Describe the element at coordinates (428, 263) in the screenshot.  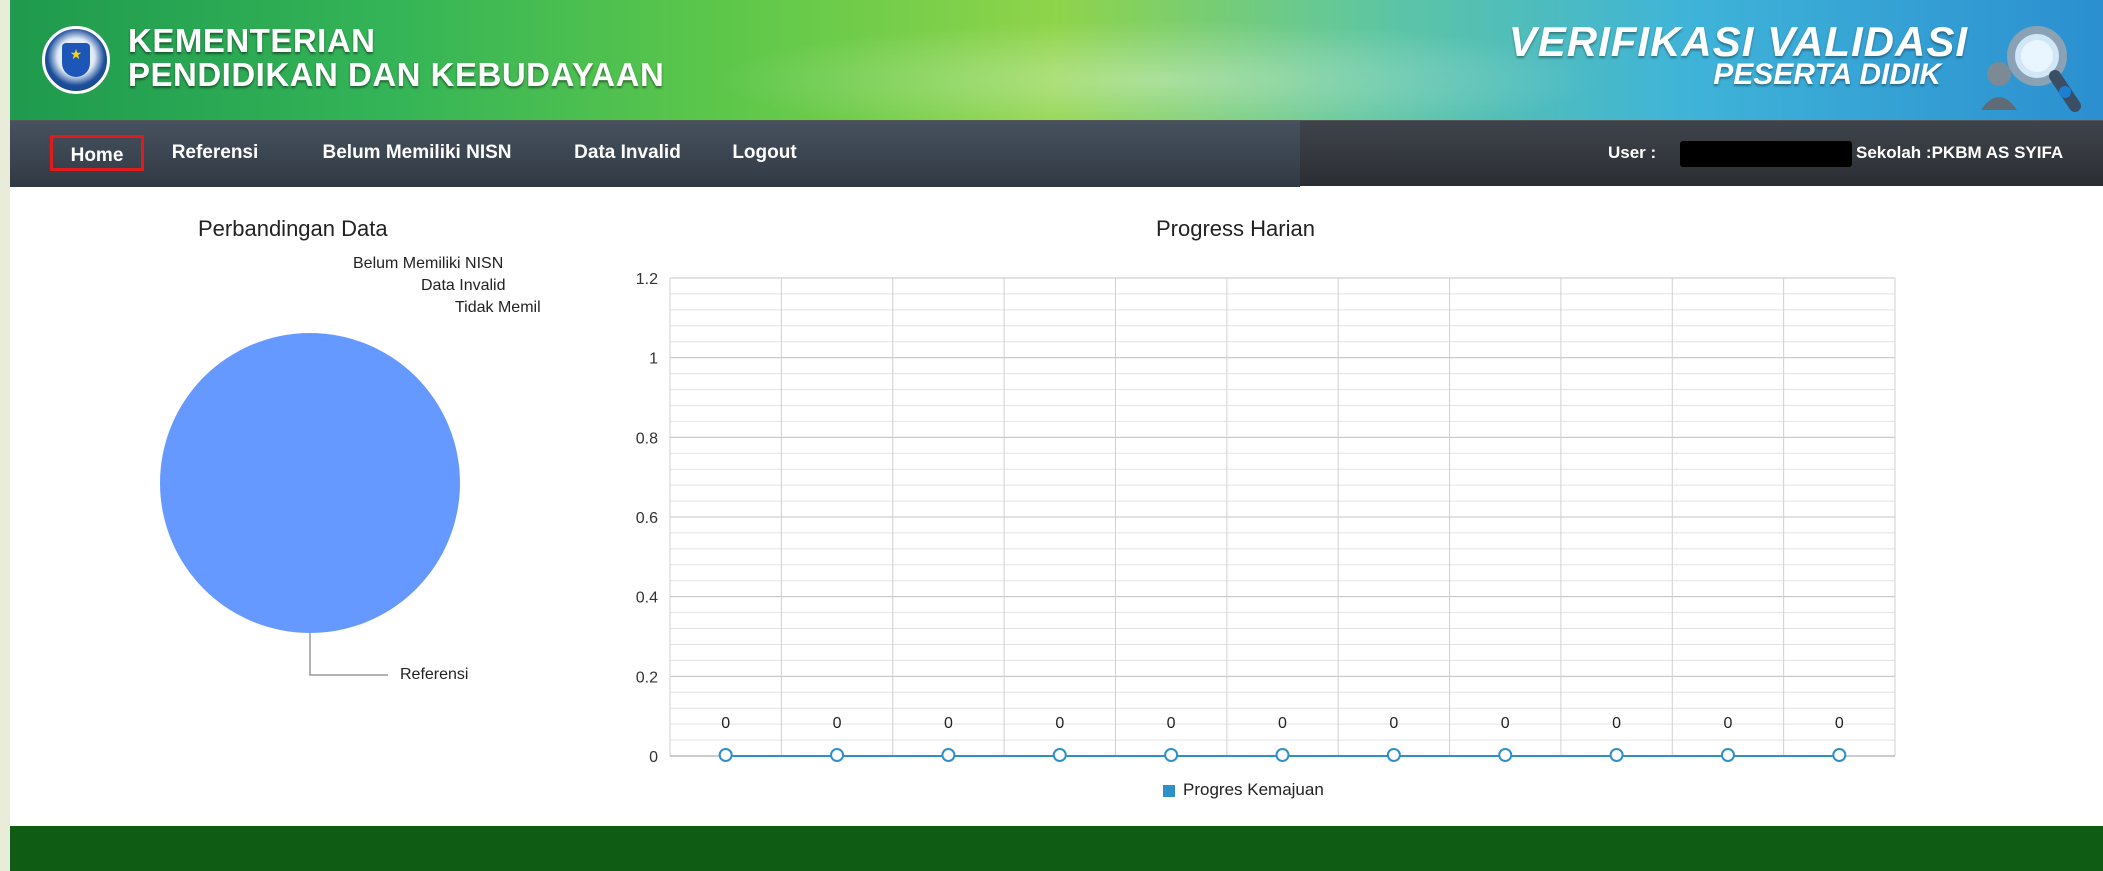
I see `pie-label-belum-memiliki-nisn: Belum Memiliki NISN` at that location.